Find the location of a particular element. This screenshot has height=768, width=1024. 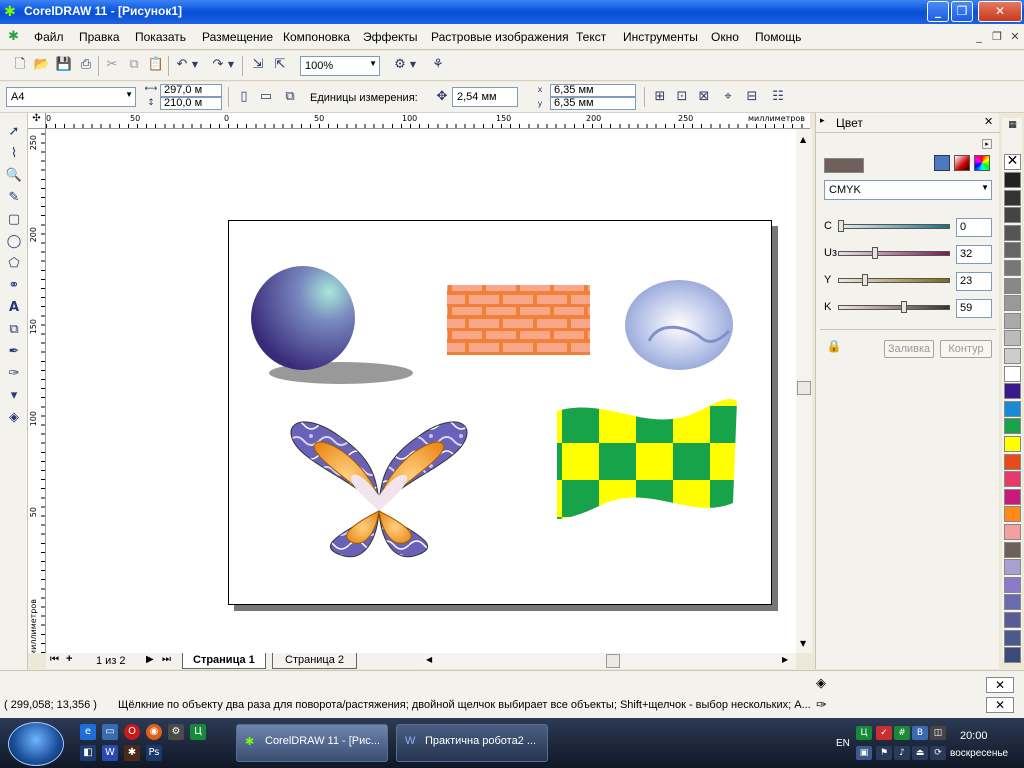

copy-icon: ⧉ is located at coordinates (134, 65).